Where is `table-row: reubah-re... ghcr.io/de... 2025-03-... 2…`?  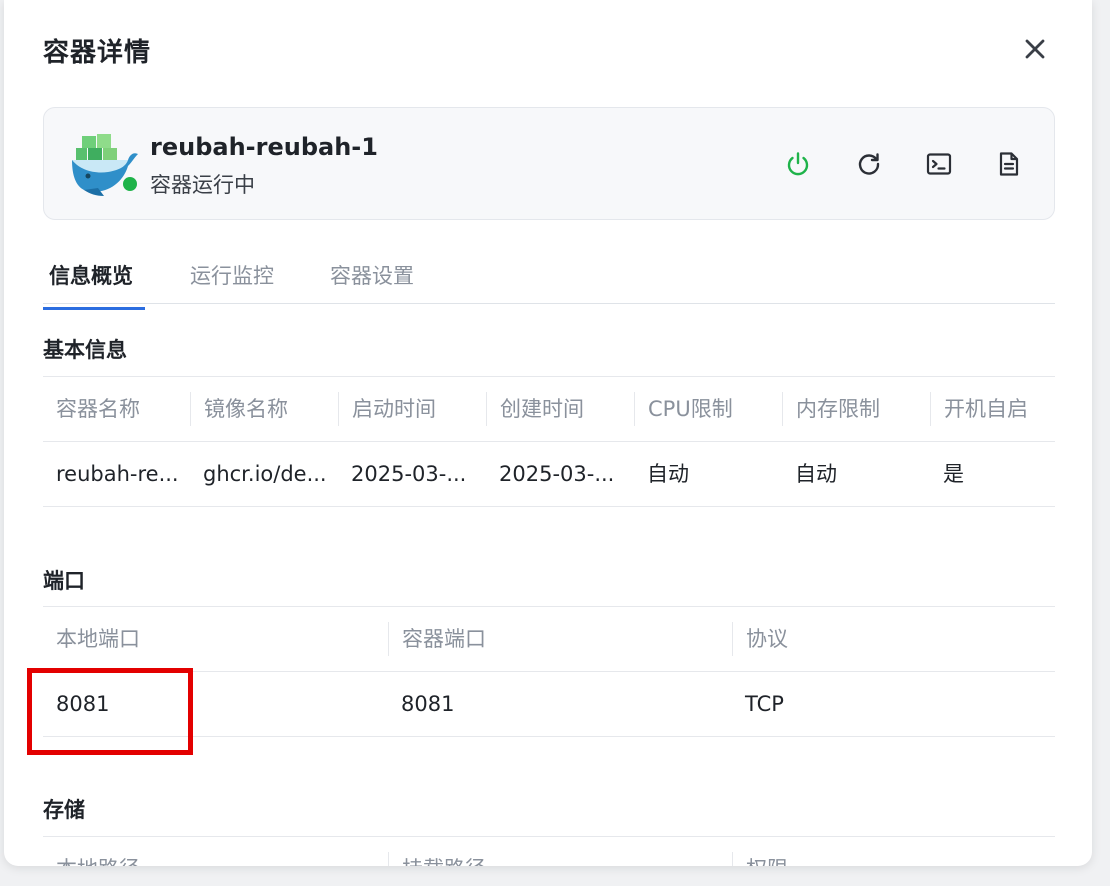
table-row: reubah-re... ghcr.io/de... 2025-03-... 2… is located at coordinates (549, 474).